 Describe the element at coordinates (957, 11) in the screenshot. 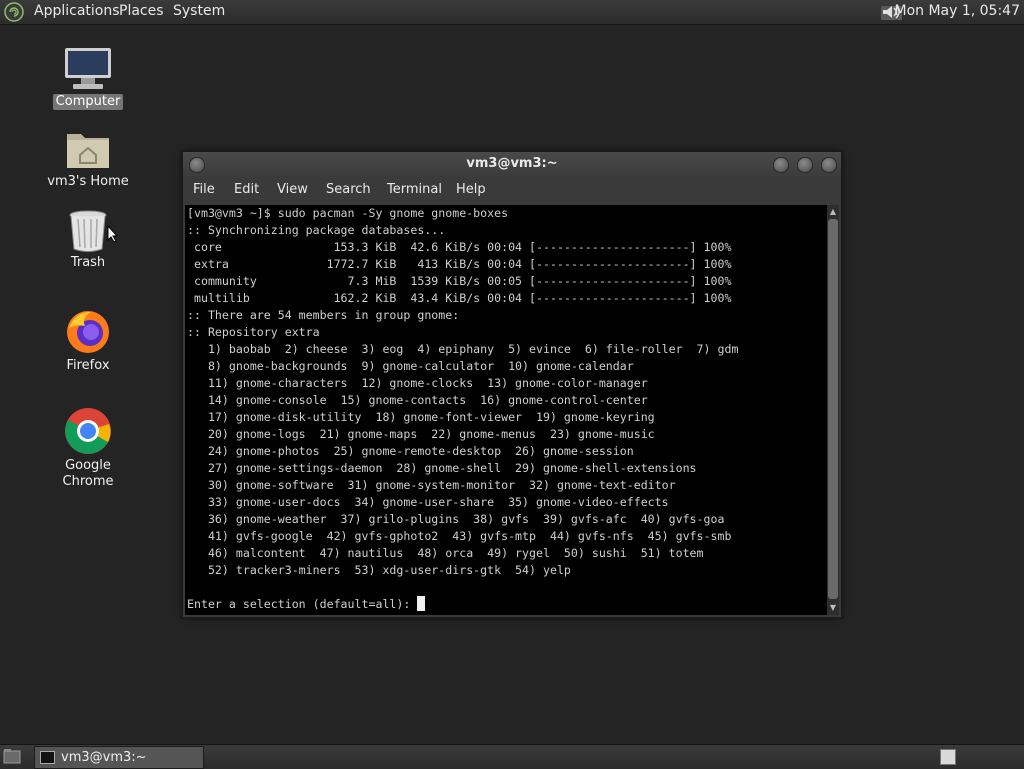

I see `clock: Mon May 1, 05:47` at that location.